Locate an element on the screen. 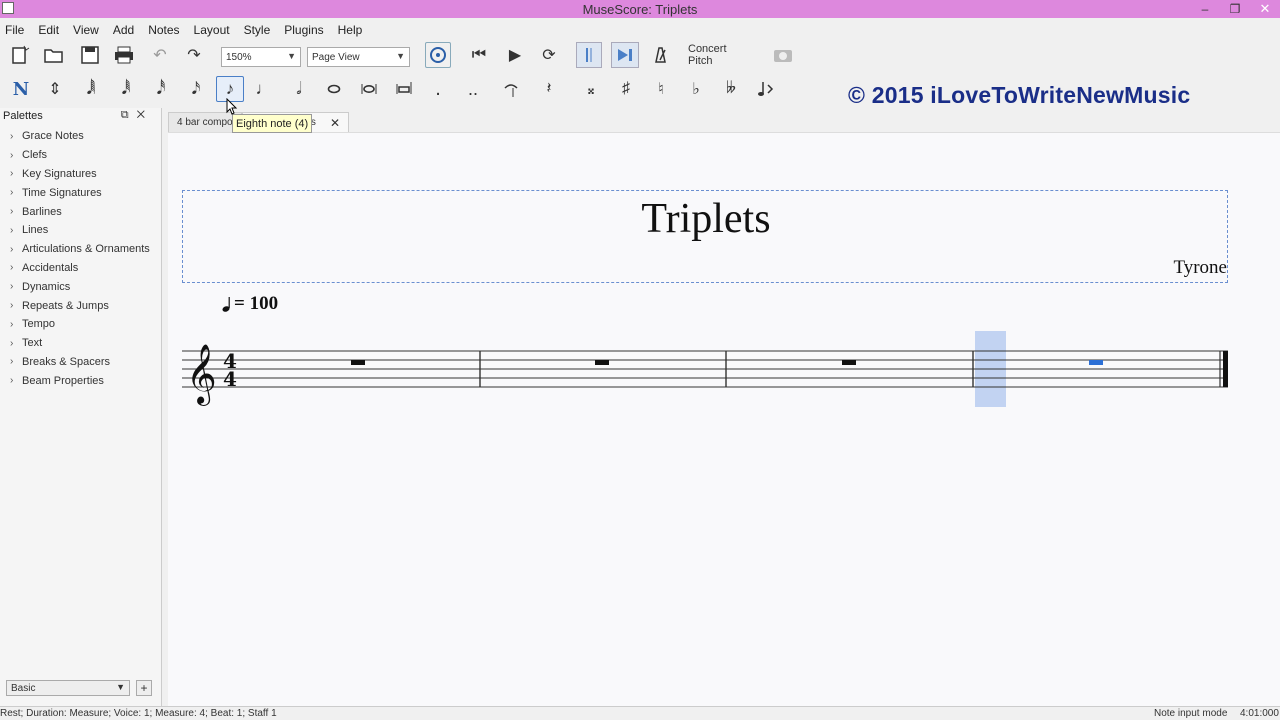 This screenshot has width=1280, height=720. half-note-icon: 𝅗𝅥 is located at coordinates (299, 89).